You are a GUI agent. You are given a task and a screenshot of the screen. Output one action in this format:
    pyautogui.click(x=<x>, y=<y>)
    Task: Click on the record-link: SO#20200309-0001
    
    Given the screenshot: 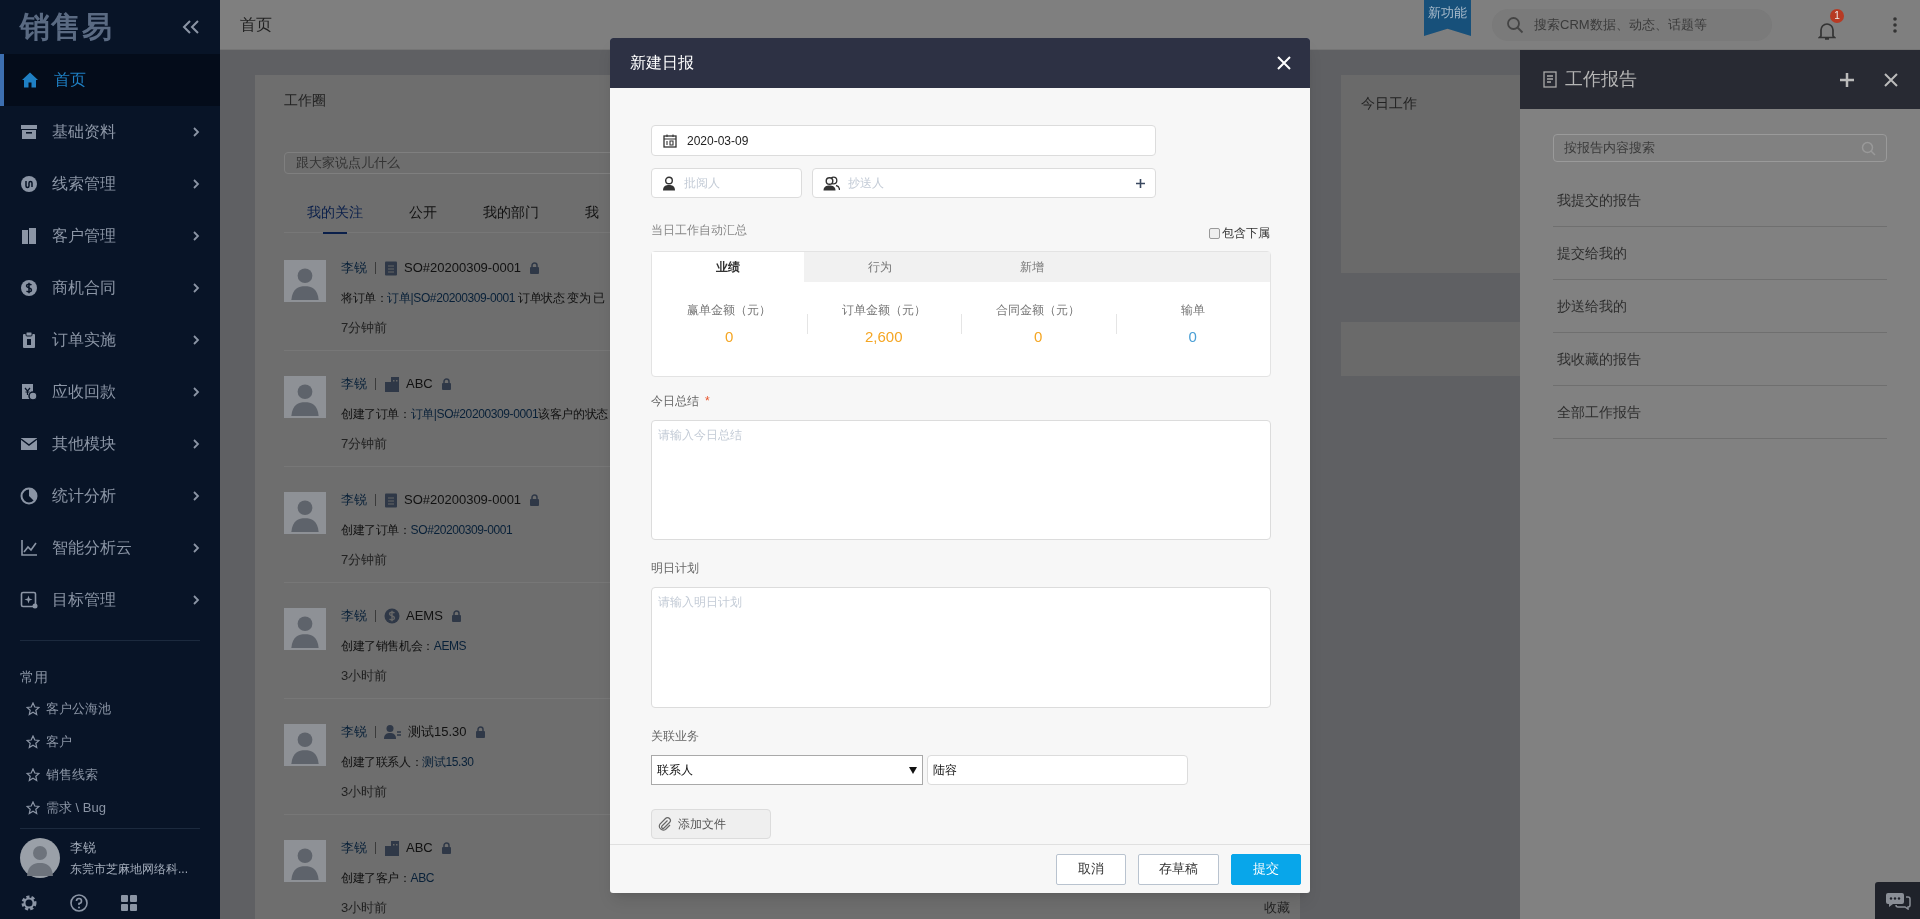 What is the action you would take?
    pyautogui.click(x=461, y=529)
    